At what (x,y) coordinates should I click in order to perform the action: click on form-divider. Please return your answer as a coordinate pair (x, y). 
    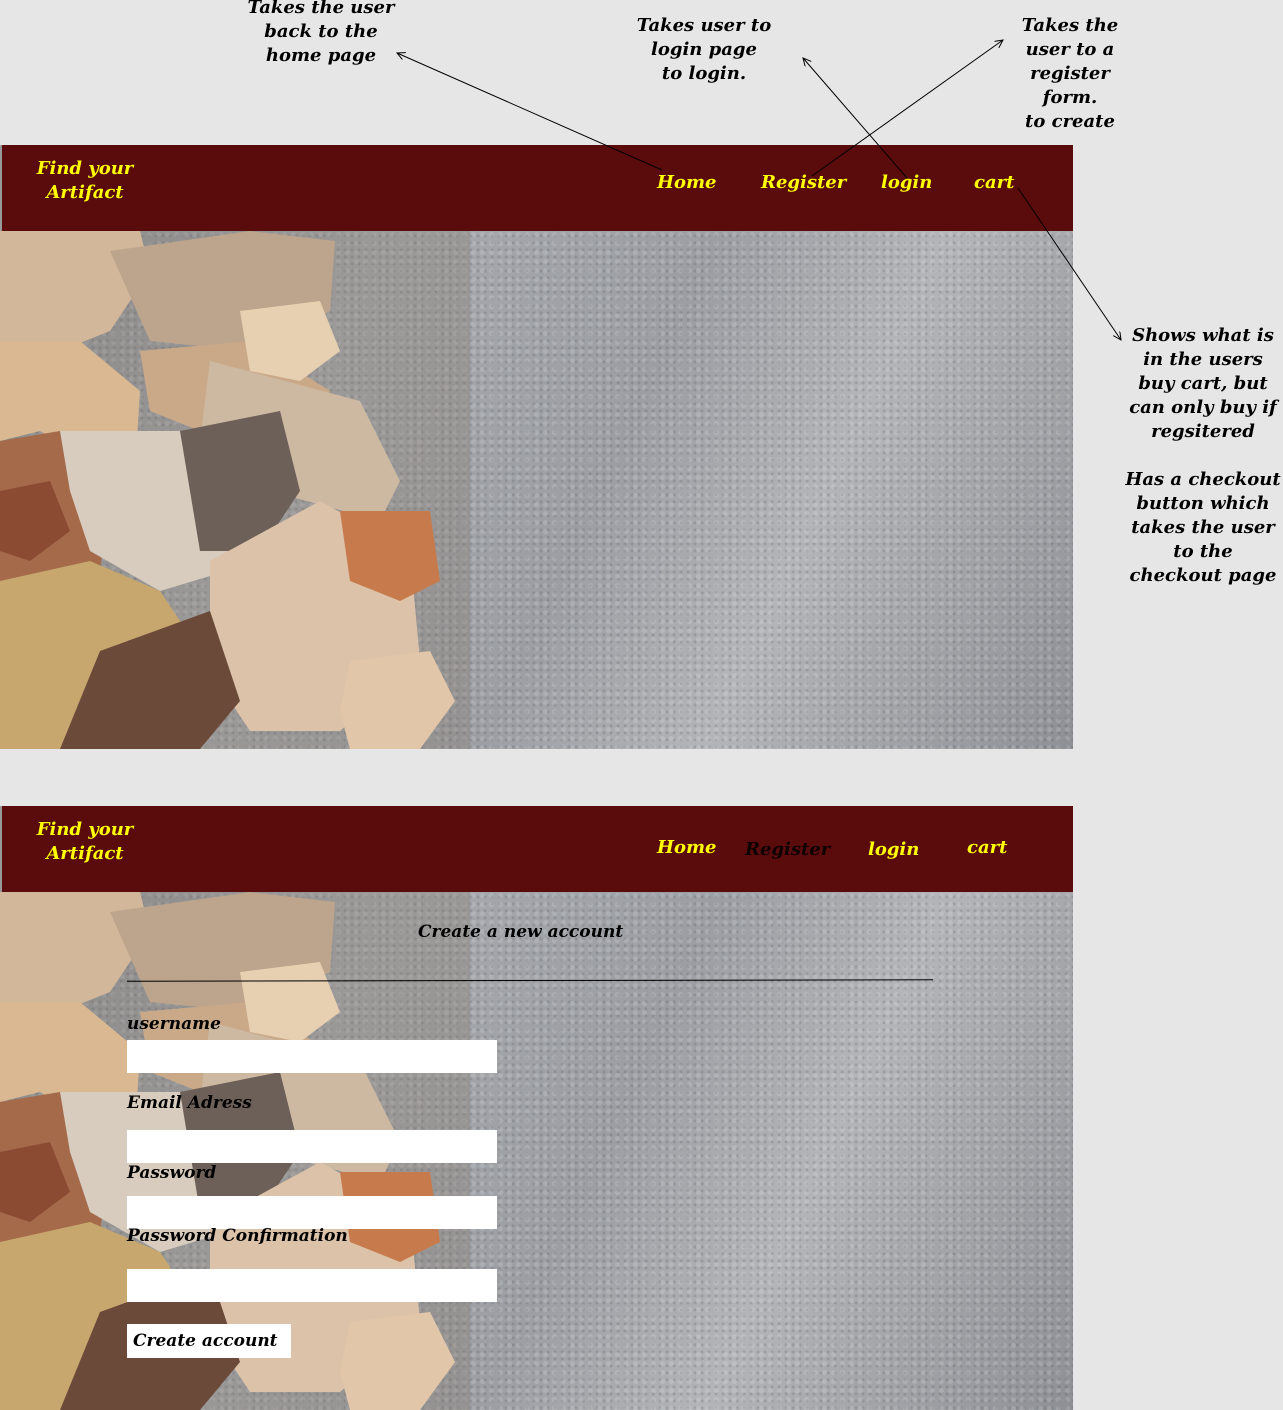
    Looking at the image, I should click on (530, 980).